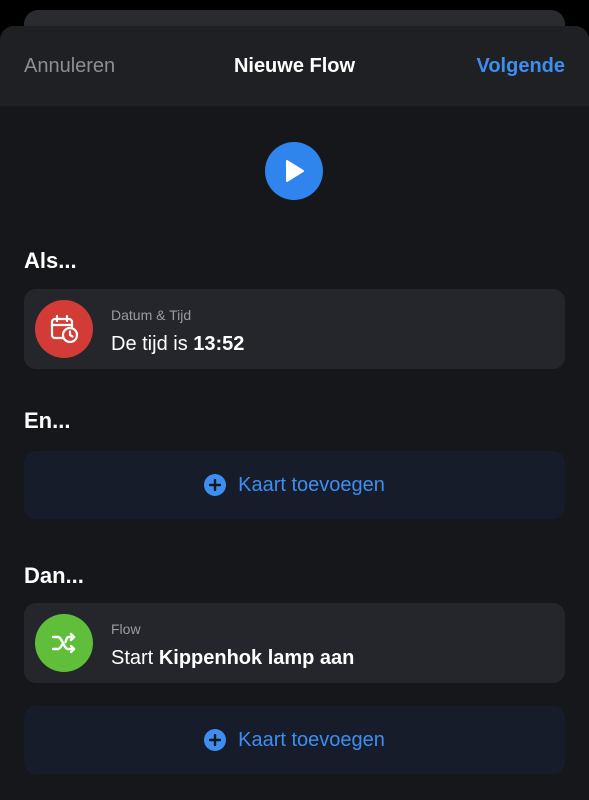  Describe the element at coordinates (294, 643) in the screenshot. I see `then-card-flow: Flow Start Kippenhok lamp aan` at that location.